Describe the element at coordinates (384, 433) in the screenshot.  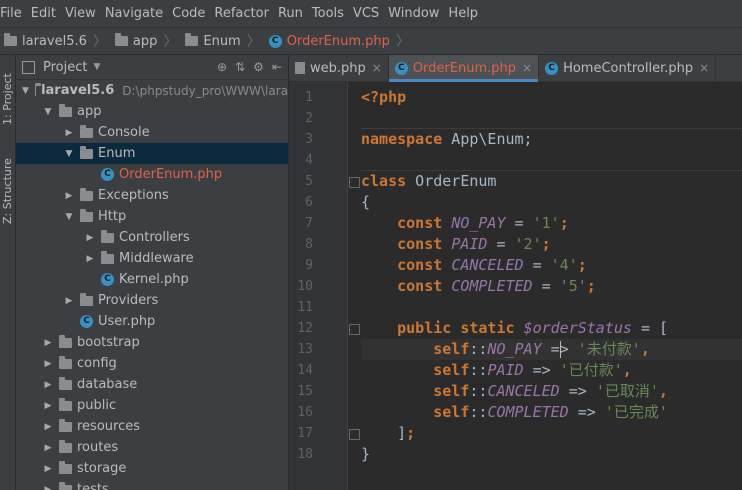
I see `code-token: ]` at that location.